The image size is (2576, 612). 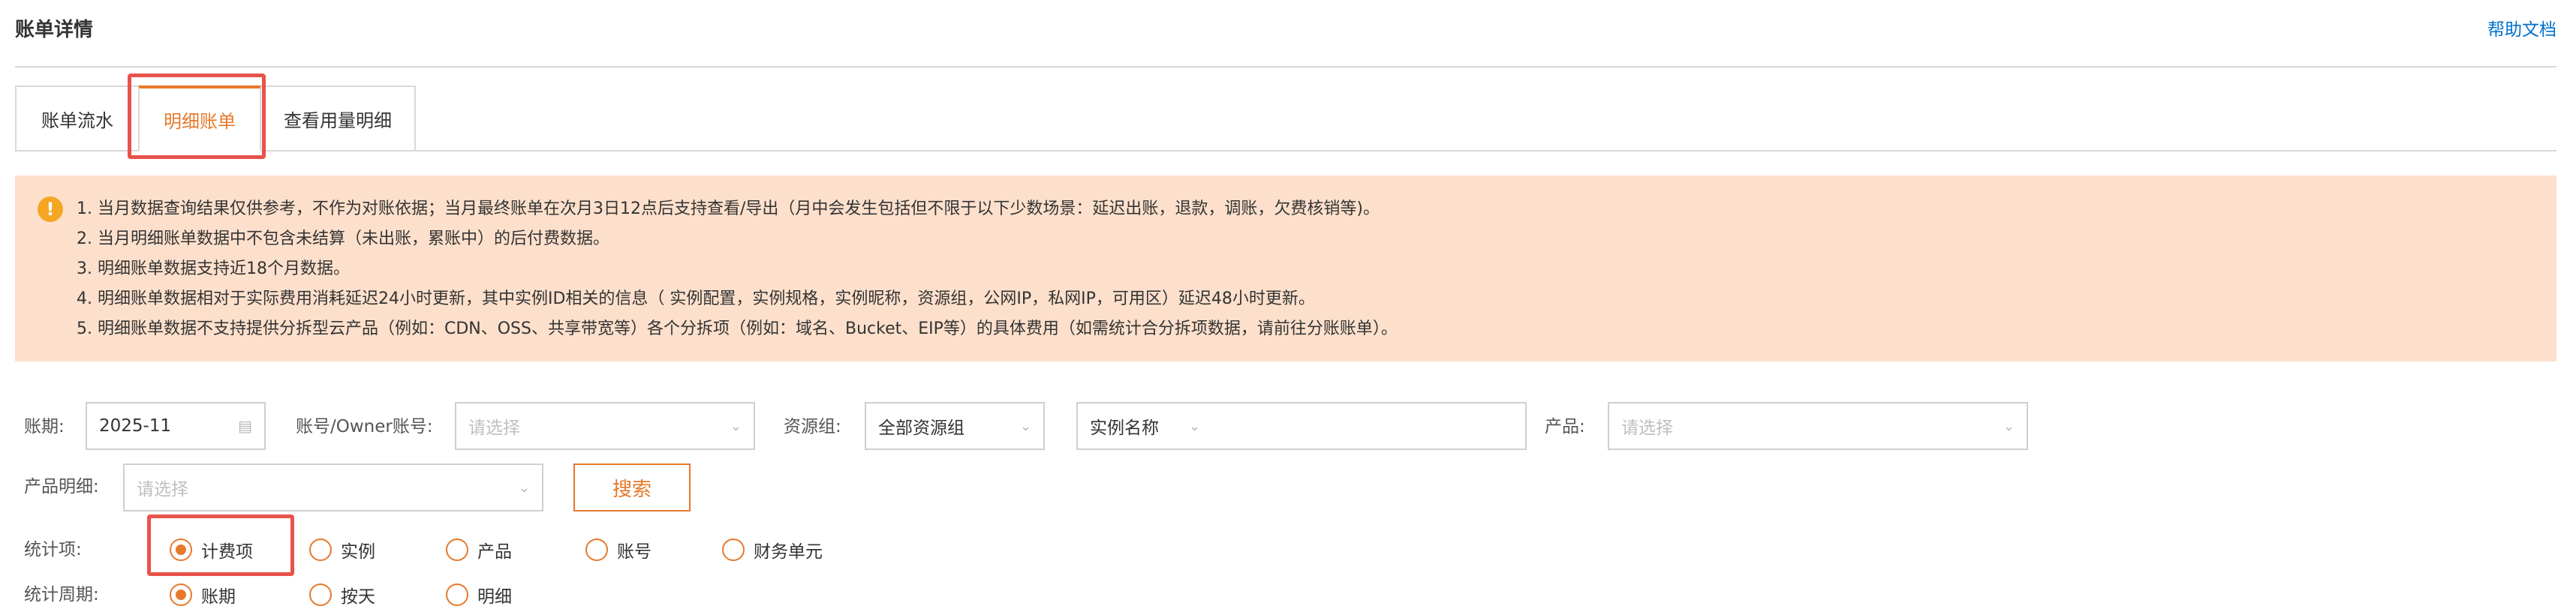 I want to click on radio-label: 实例, so click(x=358, y=552).